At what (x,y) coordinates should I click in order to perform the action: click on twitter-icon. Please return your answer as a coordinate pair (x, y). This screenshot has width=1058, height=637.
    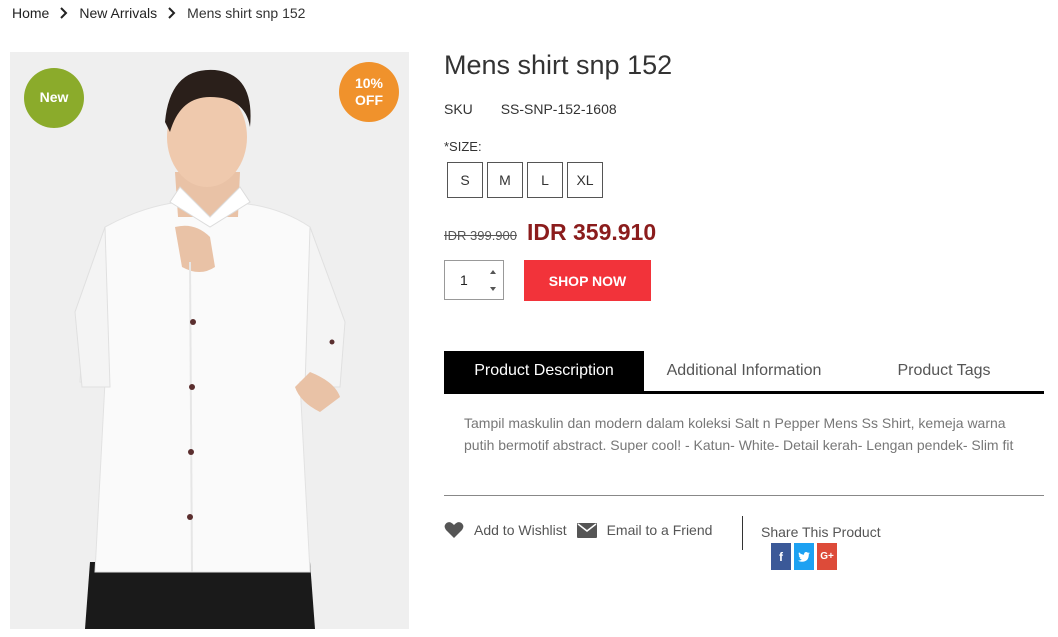
    Looking at the image, I should click on (804, 556).